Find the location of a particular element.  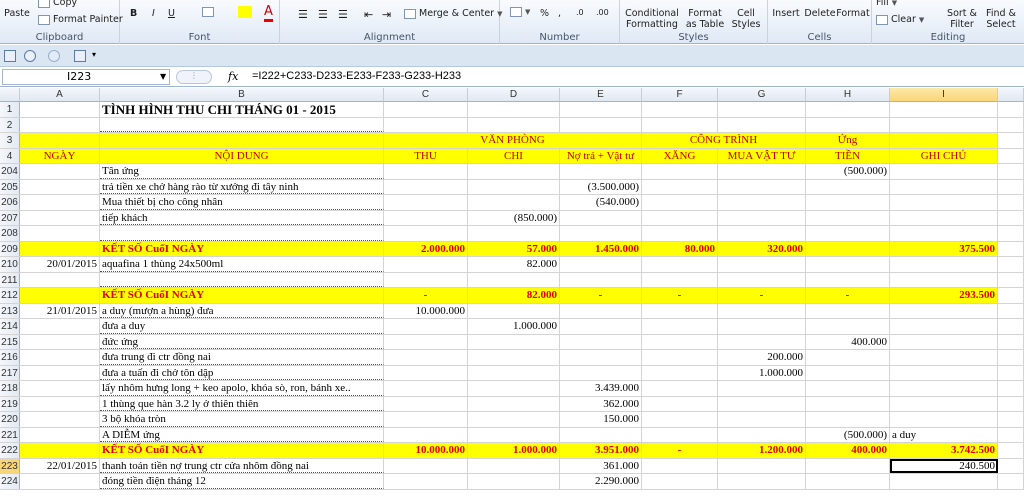

cell-ce3: VĂN PHÒNG is located at coordinates (513, 140).